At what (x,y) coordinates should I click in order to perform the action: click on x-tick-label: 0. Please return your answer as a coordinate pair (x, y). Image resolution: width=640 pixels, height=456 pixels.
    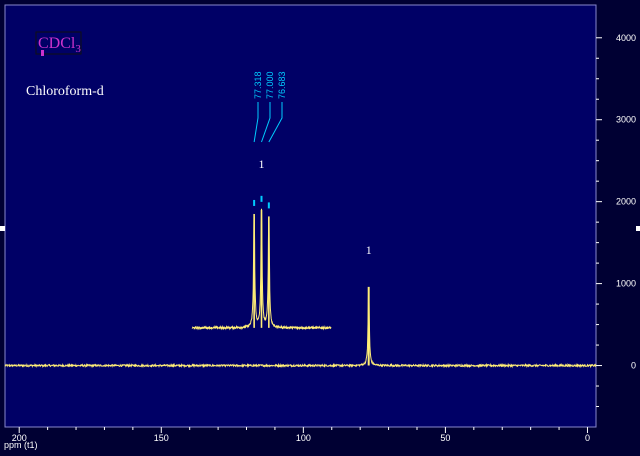
    Looking at the image, I should click on (587, 438).